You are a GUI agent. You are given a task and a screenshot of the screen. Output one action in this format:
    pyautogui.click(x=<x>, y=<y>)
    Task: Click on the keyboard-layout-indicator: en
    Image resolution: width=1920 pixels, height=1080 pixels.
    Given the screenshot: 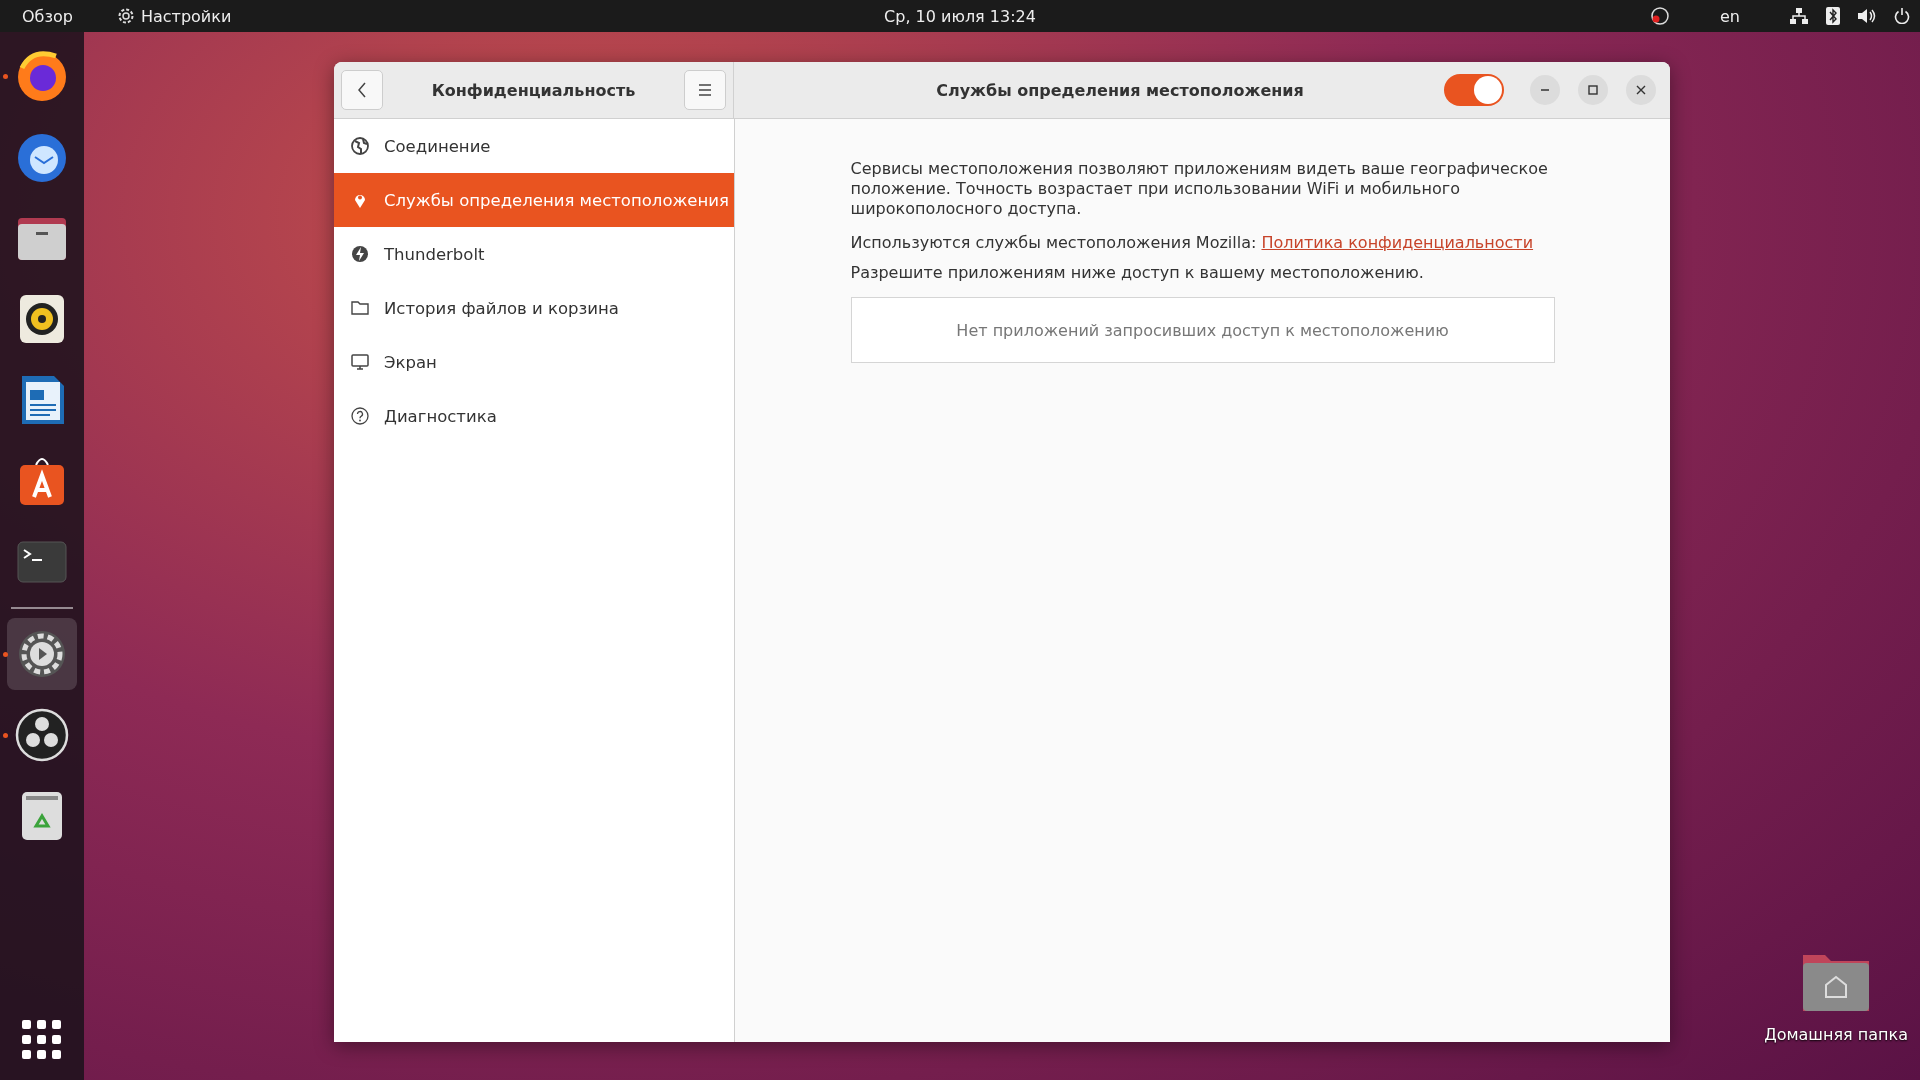 What is the action you would take?
    pyautogui.click(x=1730, y=16)
    